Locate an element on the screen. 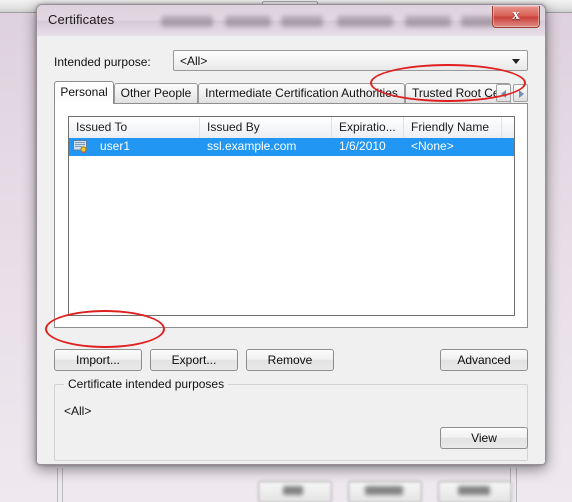 This screenshot has width=572, height=502. chevron-down-icon is located at coordinates (516, 61).